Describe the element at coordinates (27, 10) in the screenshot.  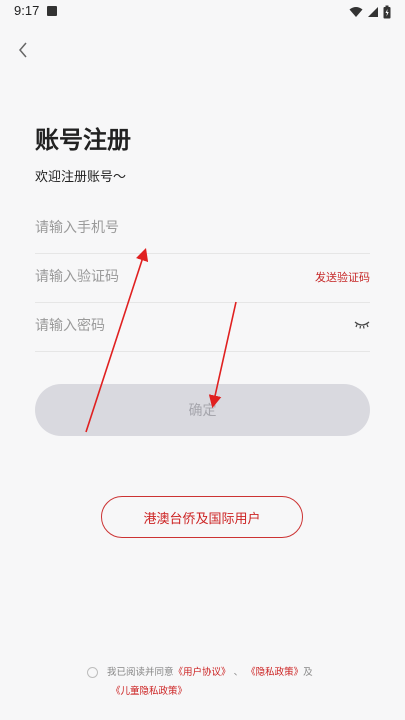
I see `status-time: 9:17` at that location.